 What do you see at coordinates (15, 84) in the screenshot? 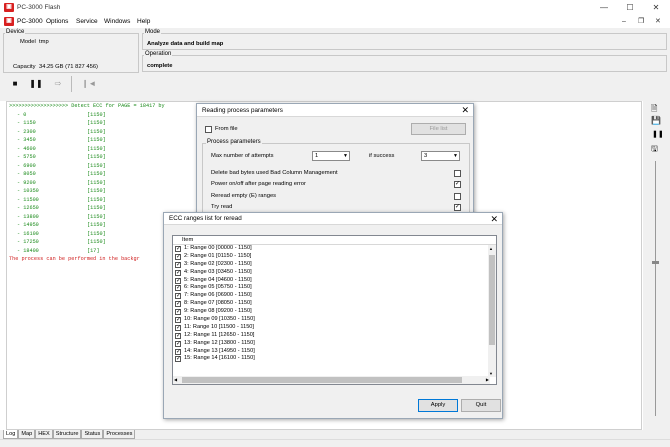
I see `stop-icon: ■` at bounding box center [15, 84].